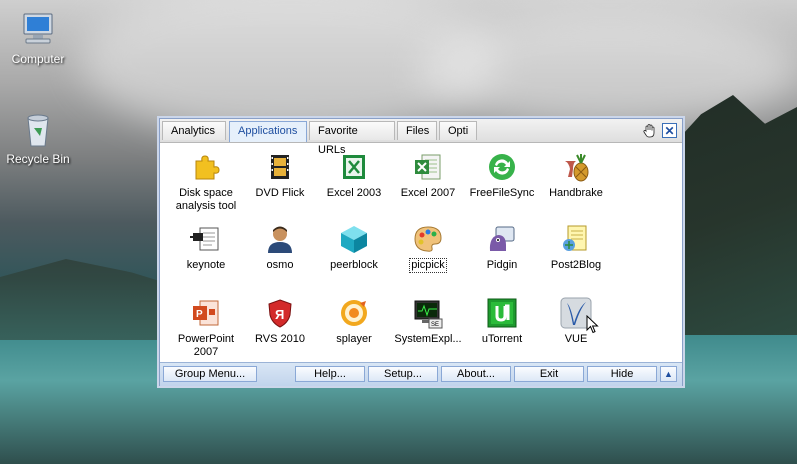  I want to click on app-dvd-flick: DVD Flick, so click(280, 175).